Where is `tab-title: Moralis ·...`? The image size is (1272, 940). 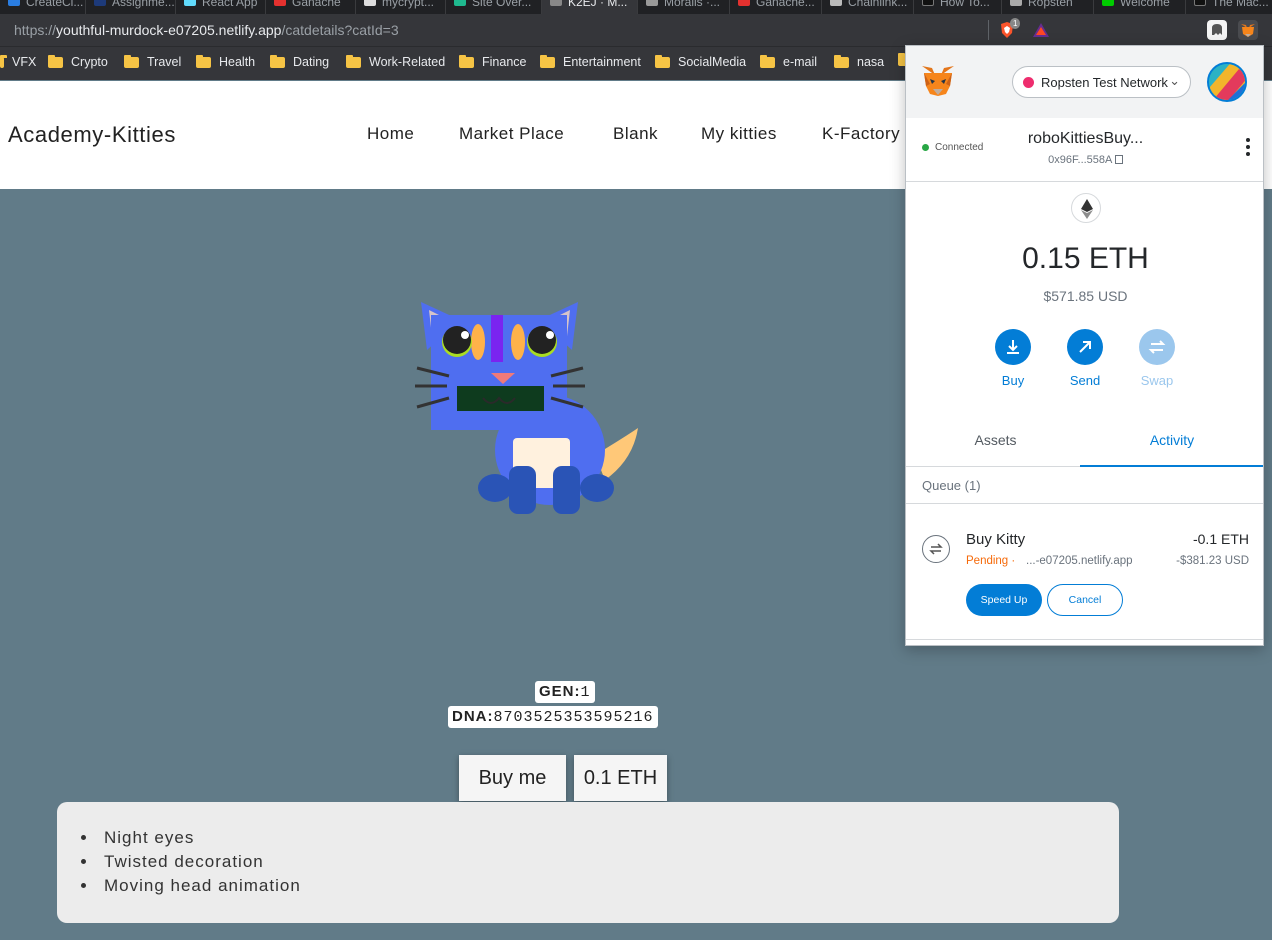
tab-title: Moralis ·... is located at coordinates (692, 4).